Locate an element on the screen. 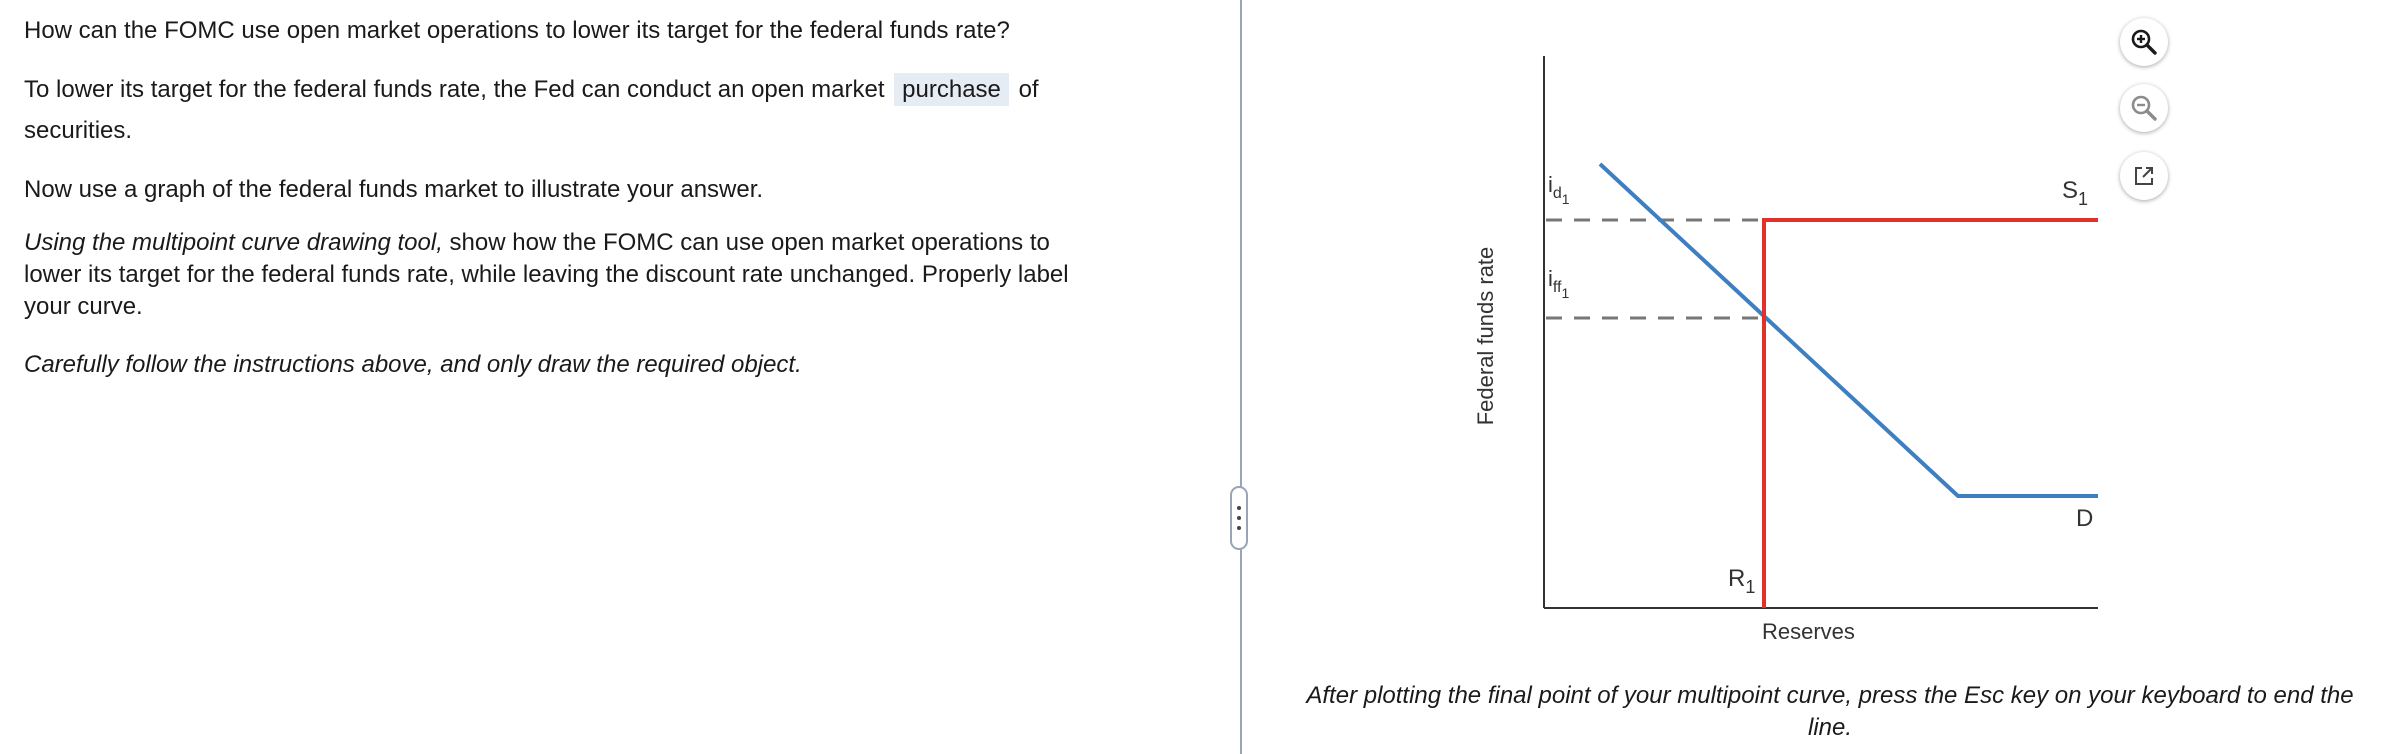 The height and width of the screenshot is (754, 2382). id1-label: id1 is located at coordinates (1559, 189).